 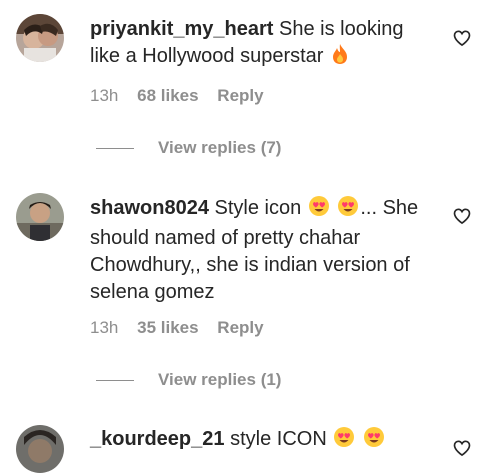 I want to click on comment-meta: 13h 35 likes Reply, so click(x=184, y=328).